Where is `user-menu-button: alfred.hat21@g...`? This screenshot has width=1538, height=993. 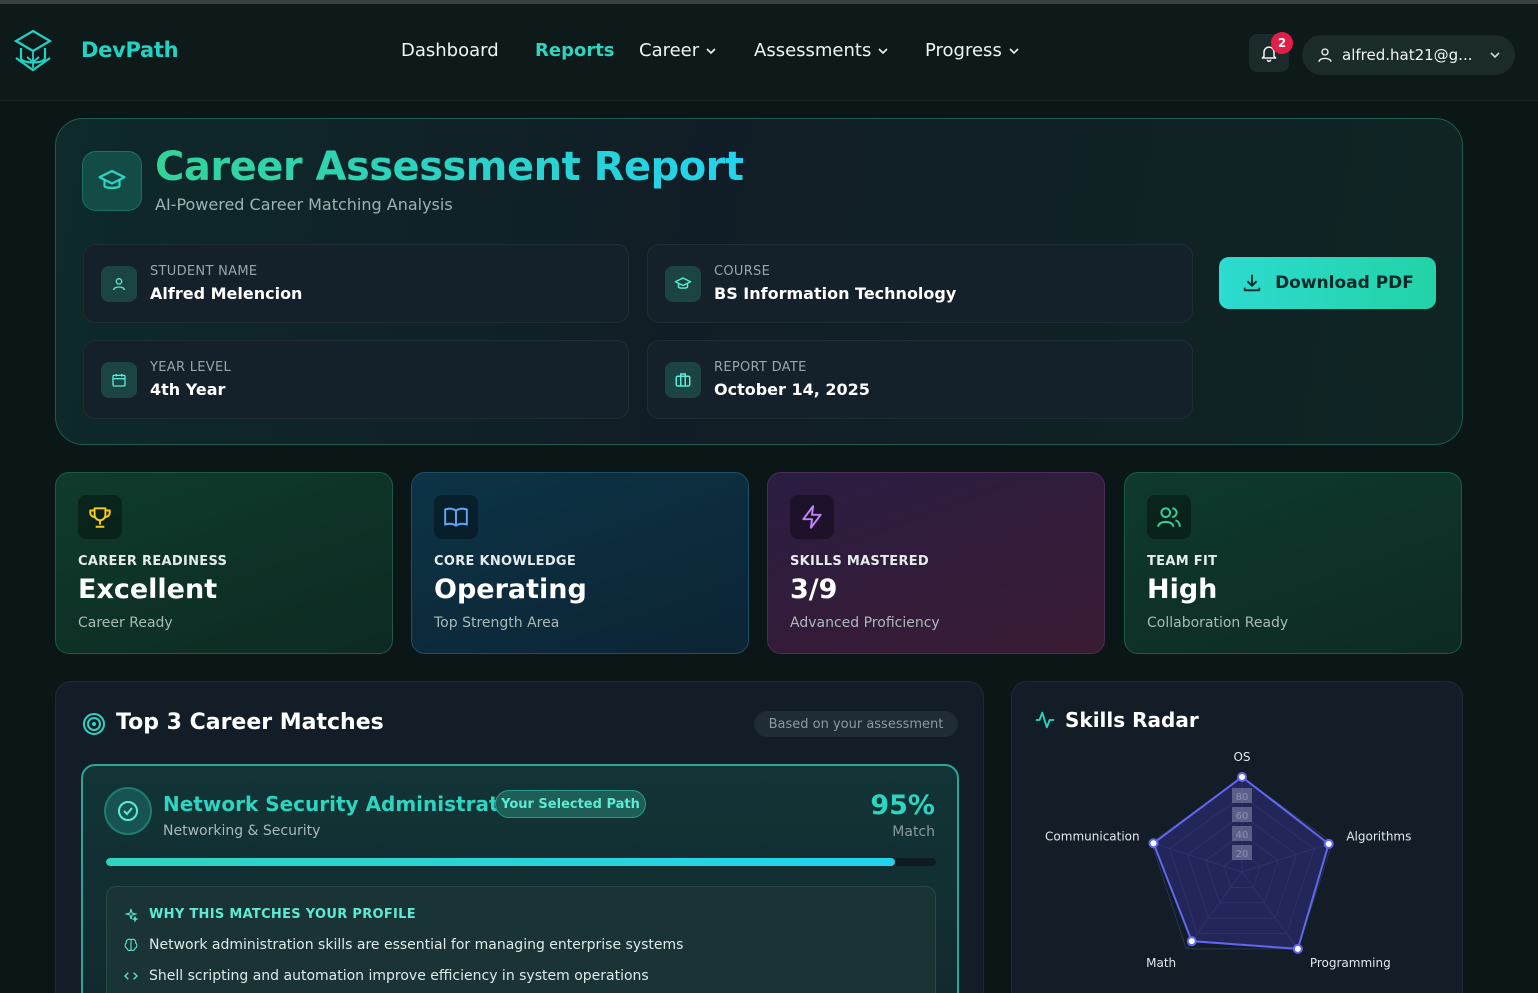
user-menu-button: alfred.hat21@g... is located at coordinates (1408, 55).